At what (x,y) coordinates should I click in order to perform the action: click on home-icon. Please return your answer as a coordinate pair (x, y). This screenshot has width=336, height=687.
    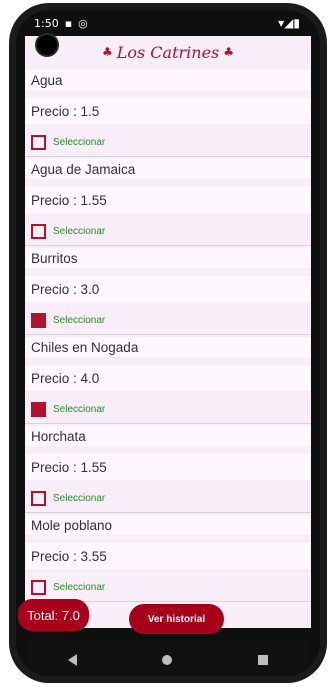
    Looking at the image, I should click on (167, 660).